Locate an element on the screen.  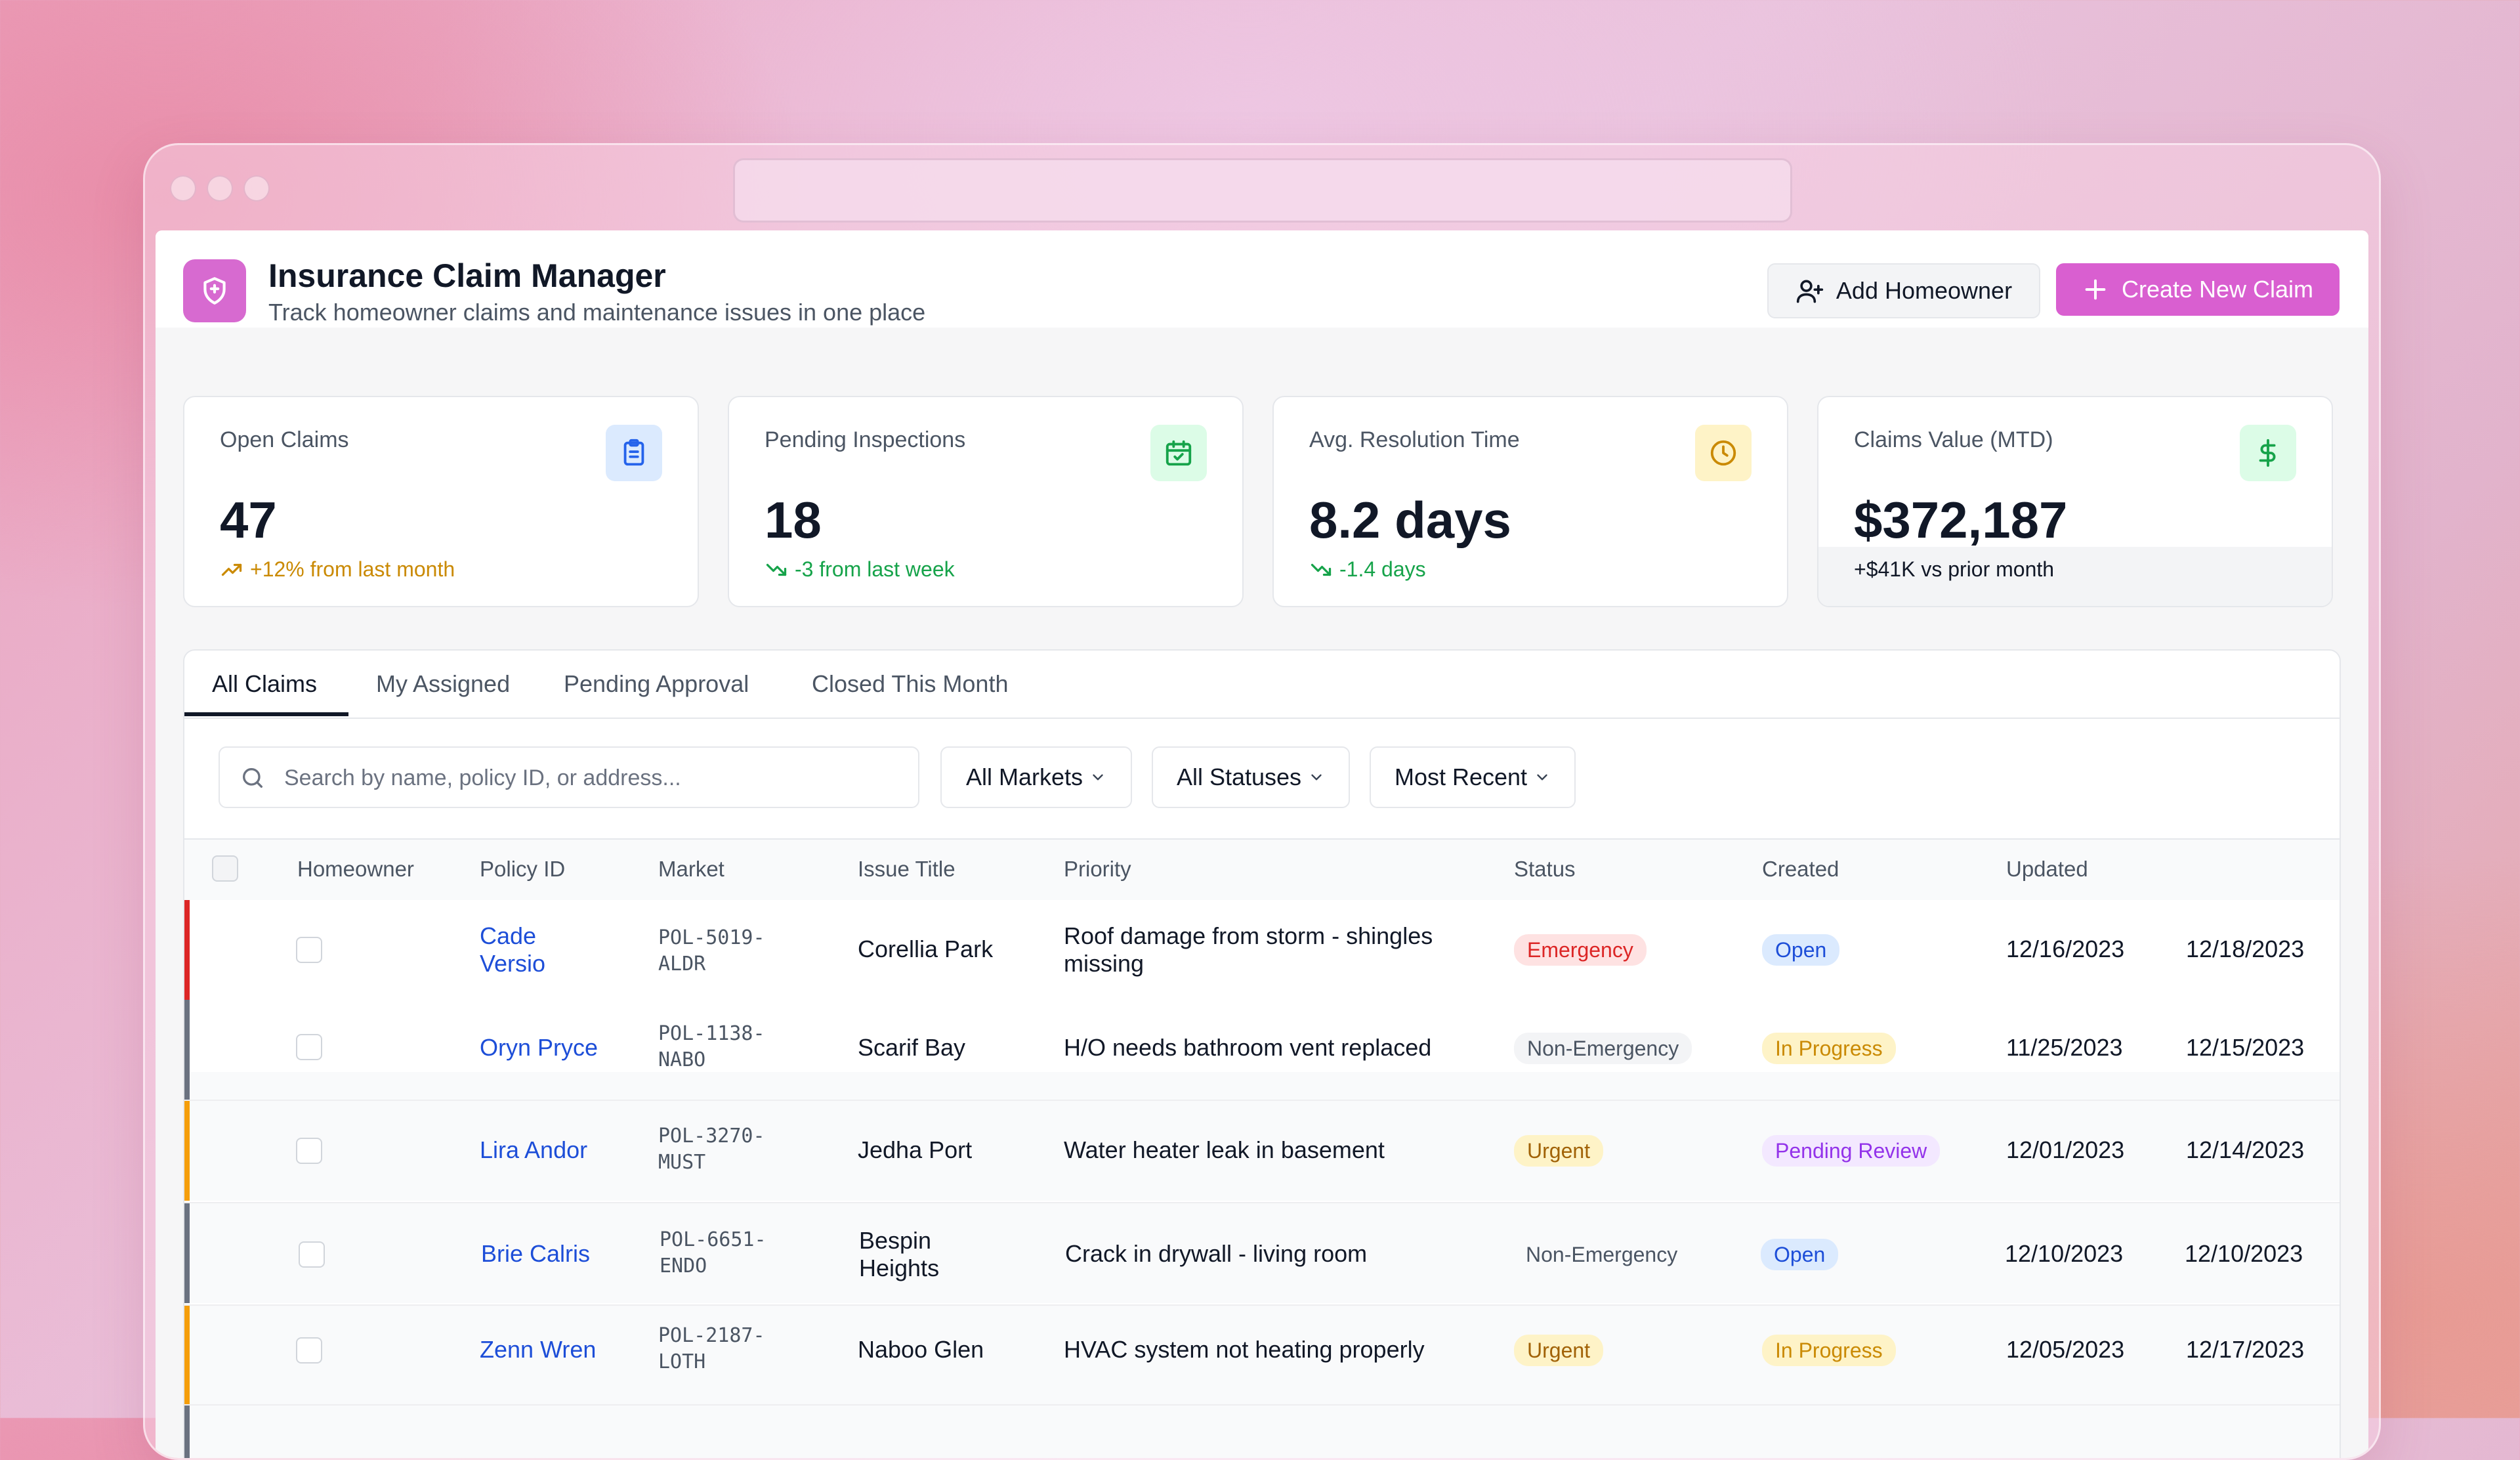
issue-title: Roof damage from storm - shingles missing is located at coordinates (1248, 949).